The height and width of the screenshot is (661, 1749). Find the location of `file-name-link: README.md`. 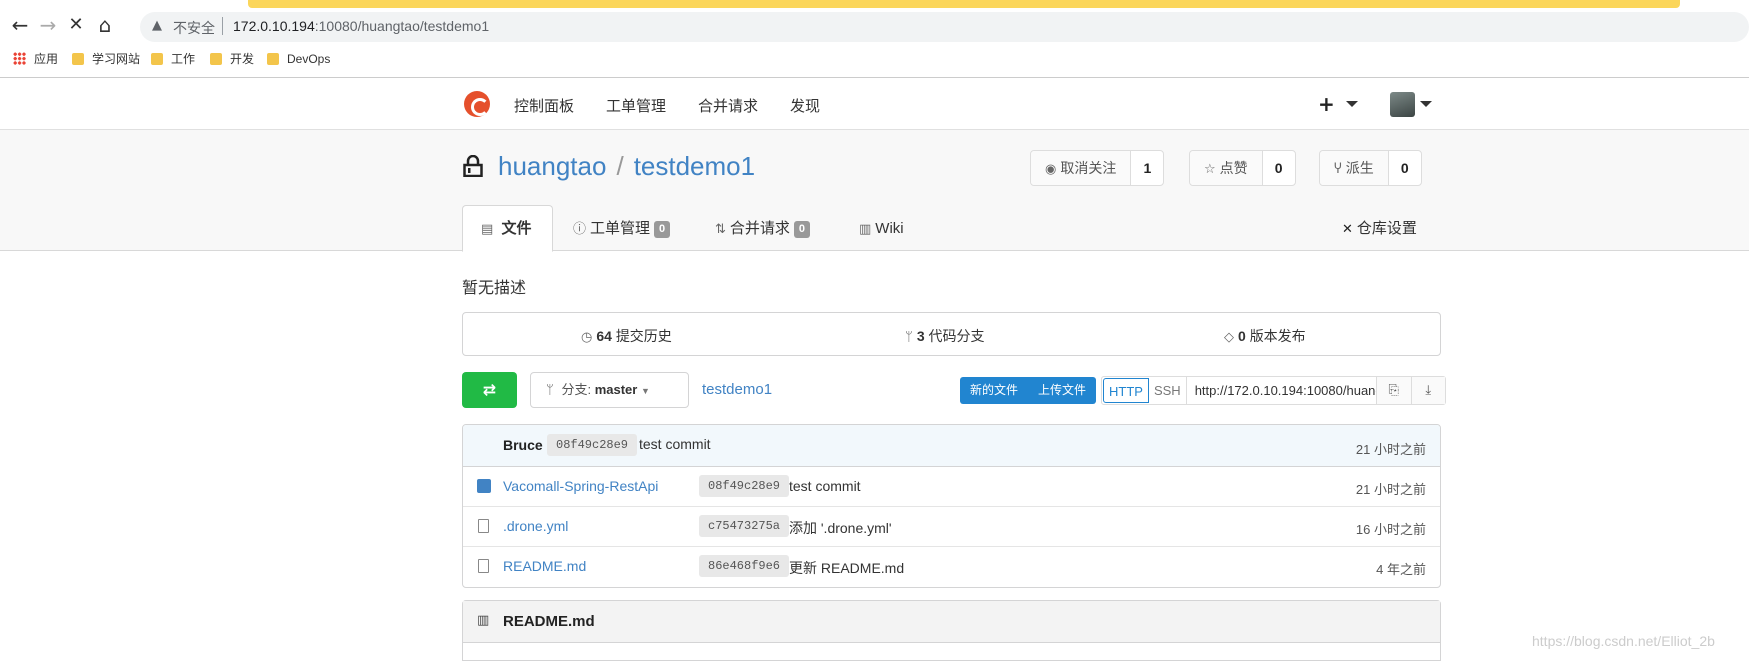

file-name-link: README.md is located at coordinates (544, 566).